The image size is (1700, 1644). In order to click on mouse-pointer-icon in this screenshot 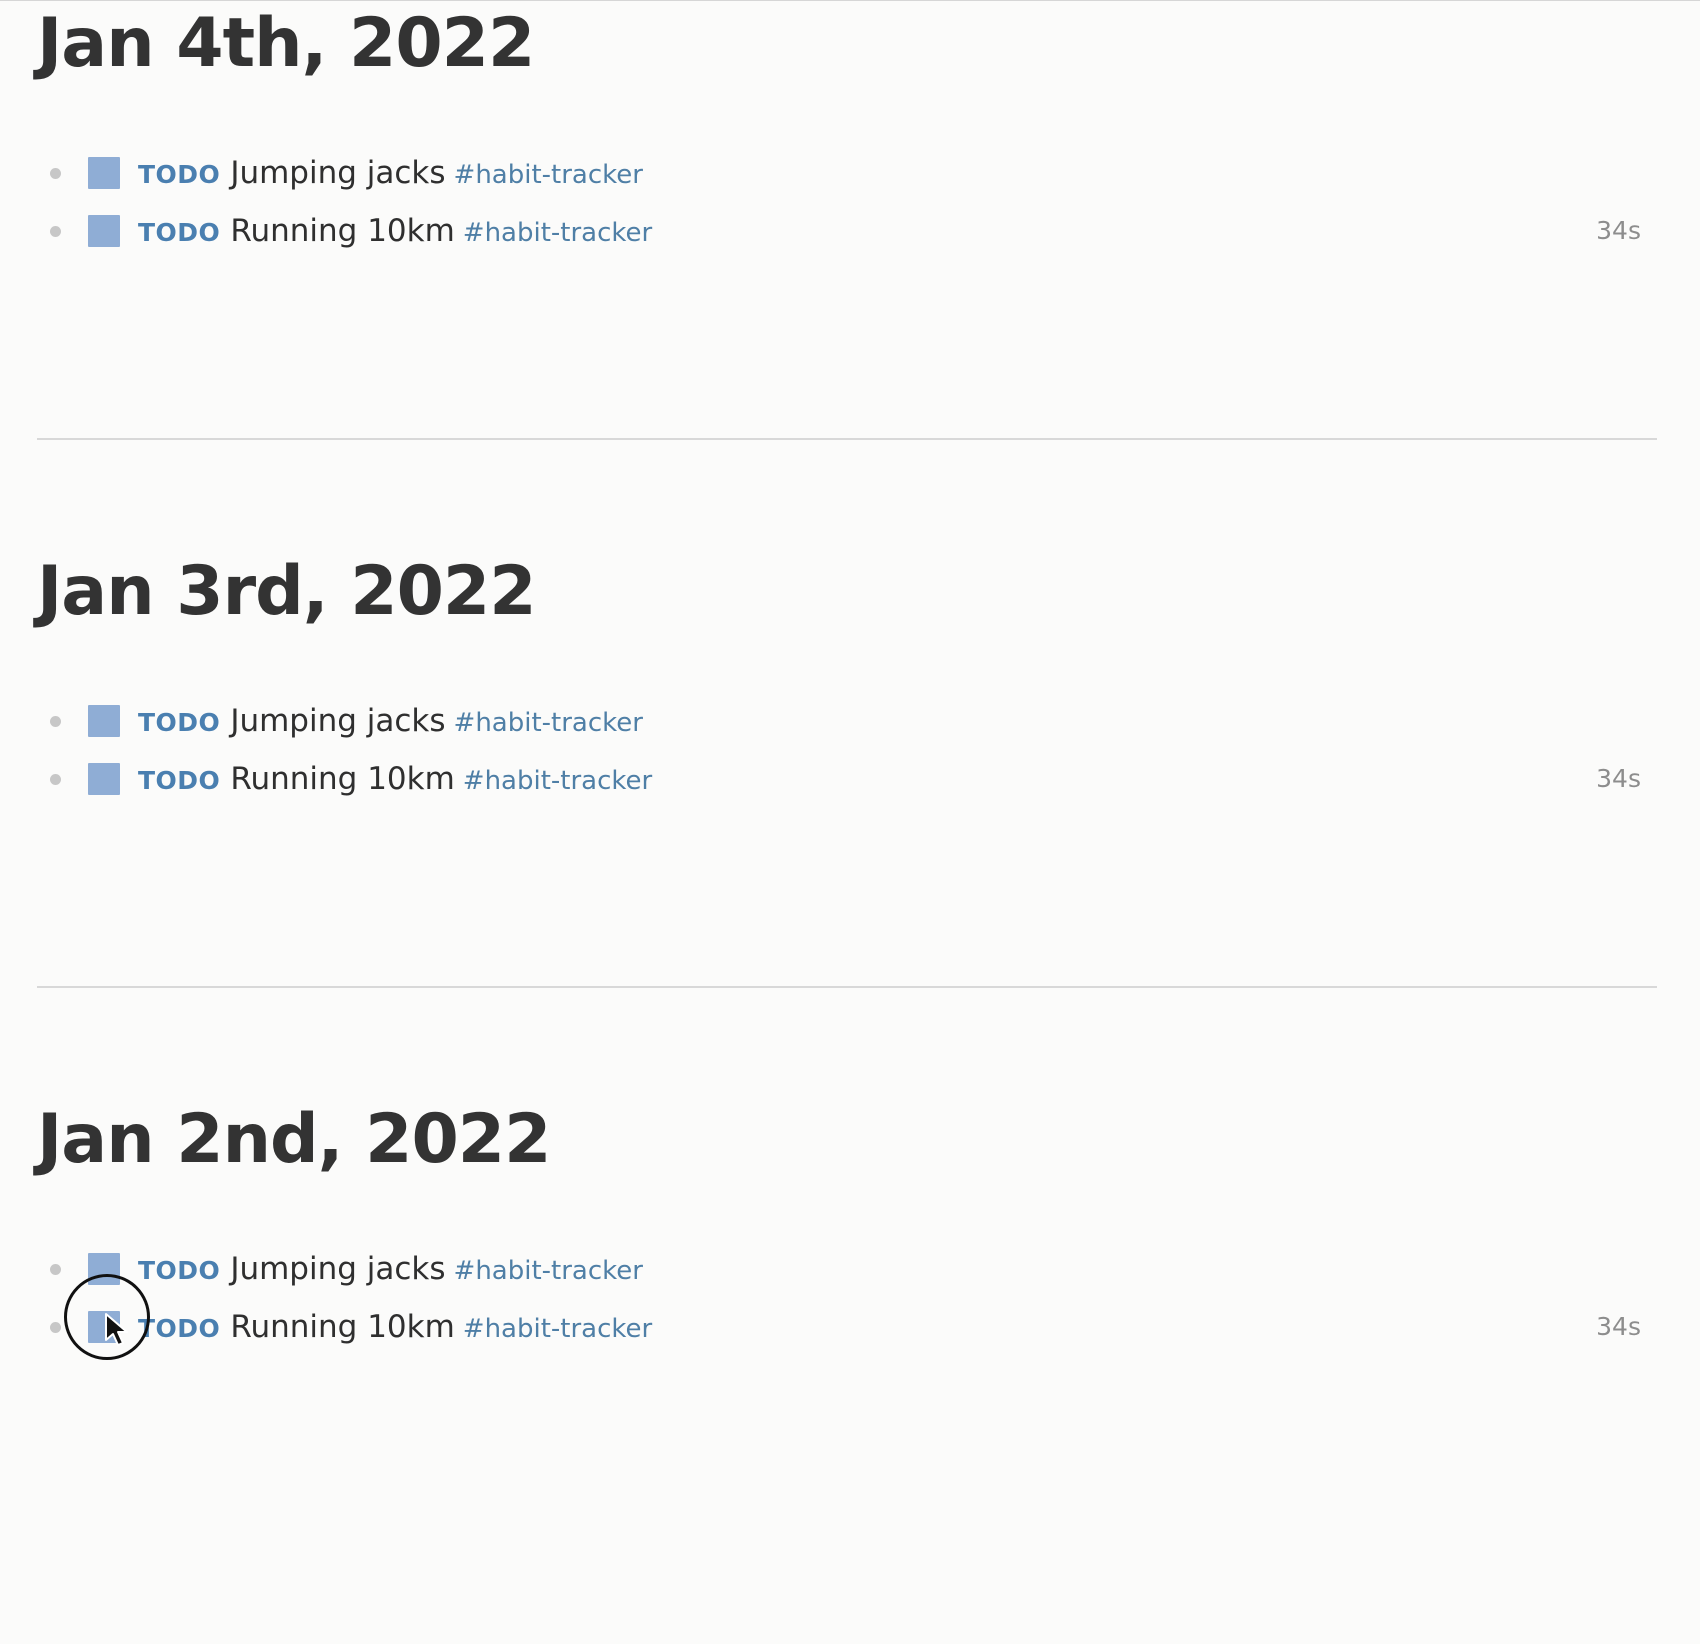, I will do `click(116, 1329)`.